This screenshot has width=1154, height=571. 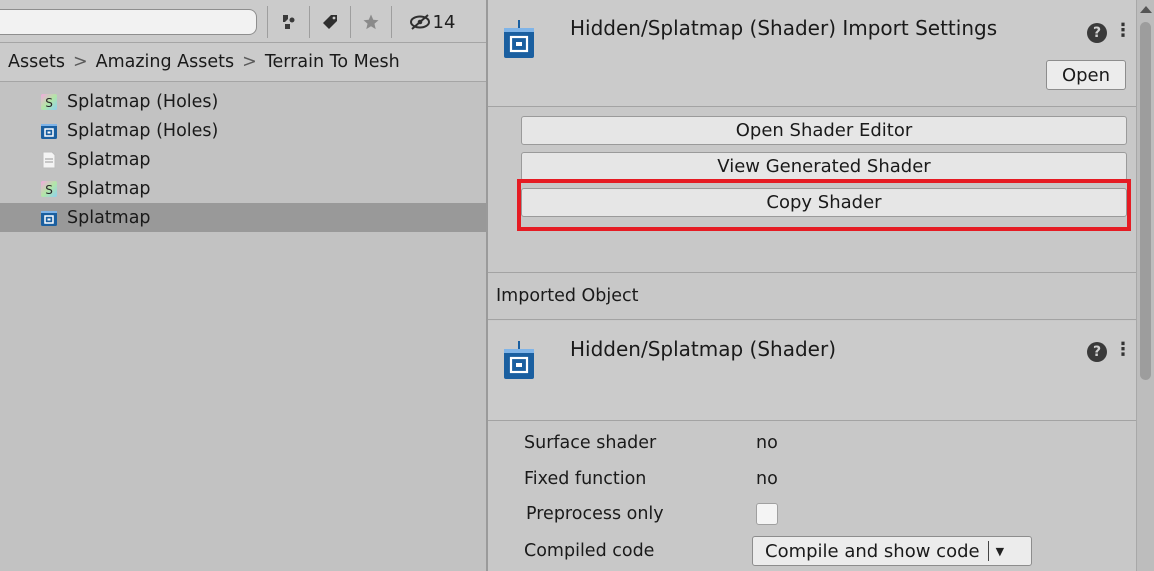 What do you see at coordinates (444, 22) in the screenshot?
I see `hidden-count-label: 14` at bounding box center [444, 22].